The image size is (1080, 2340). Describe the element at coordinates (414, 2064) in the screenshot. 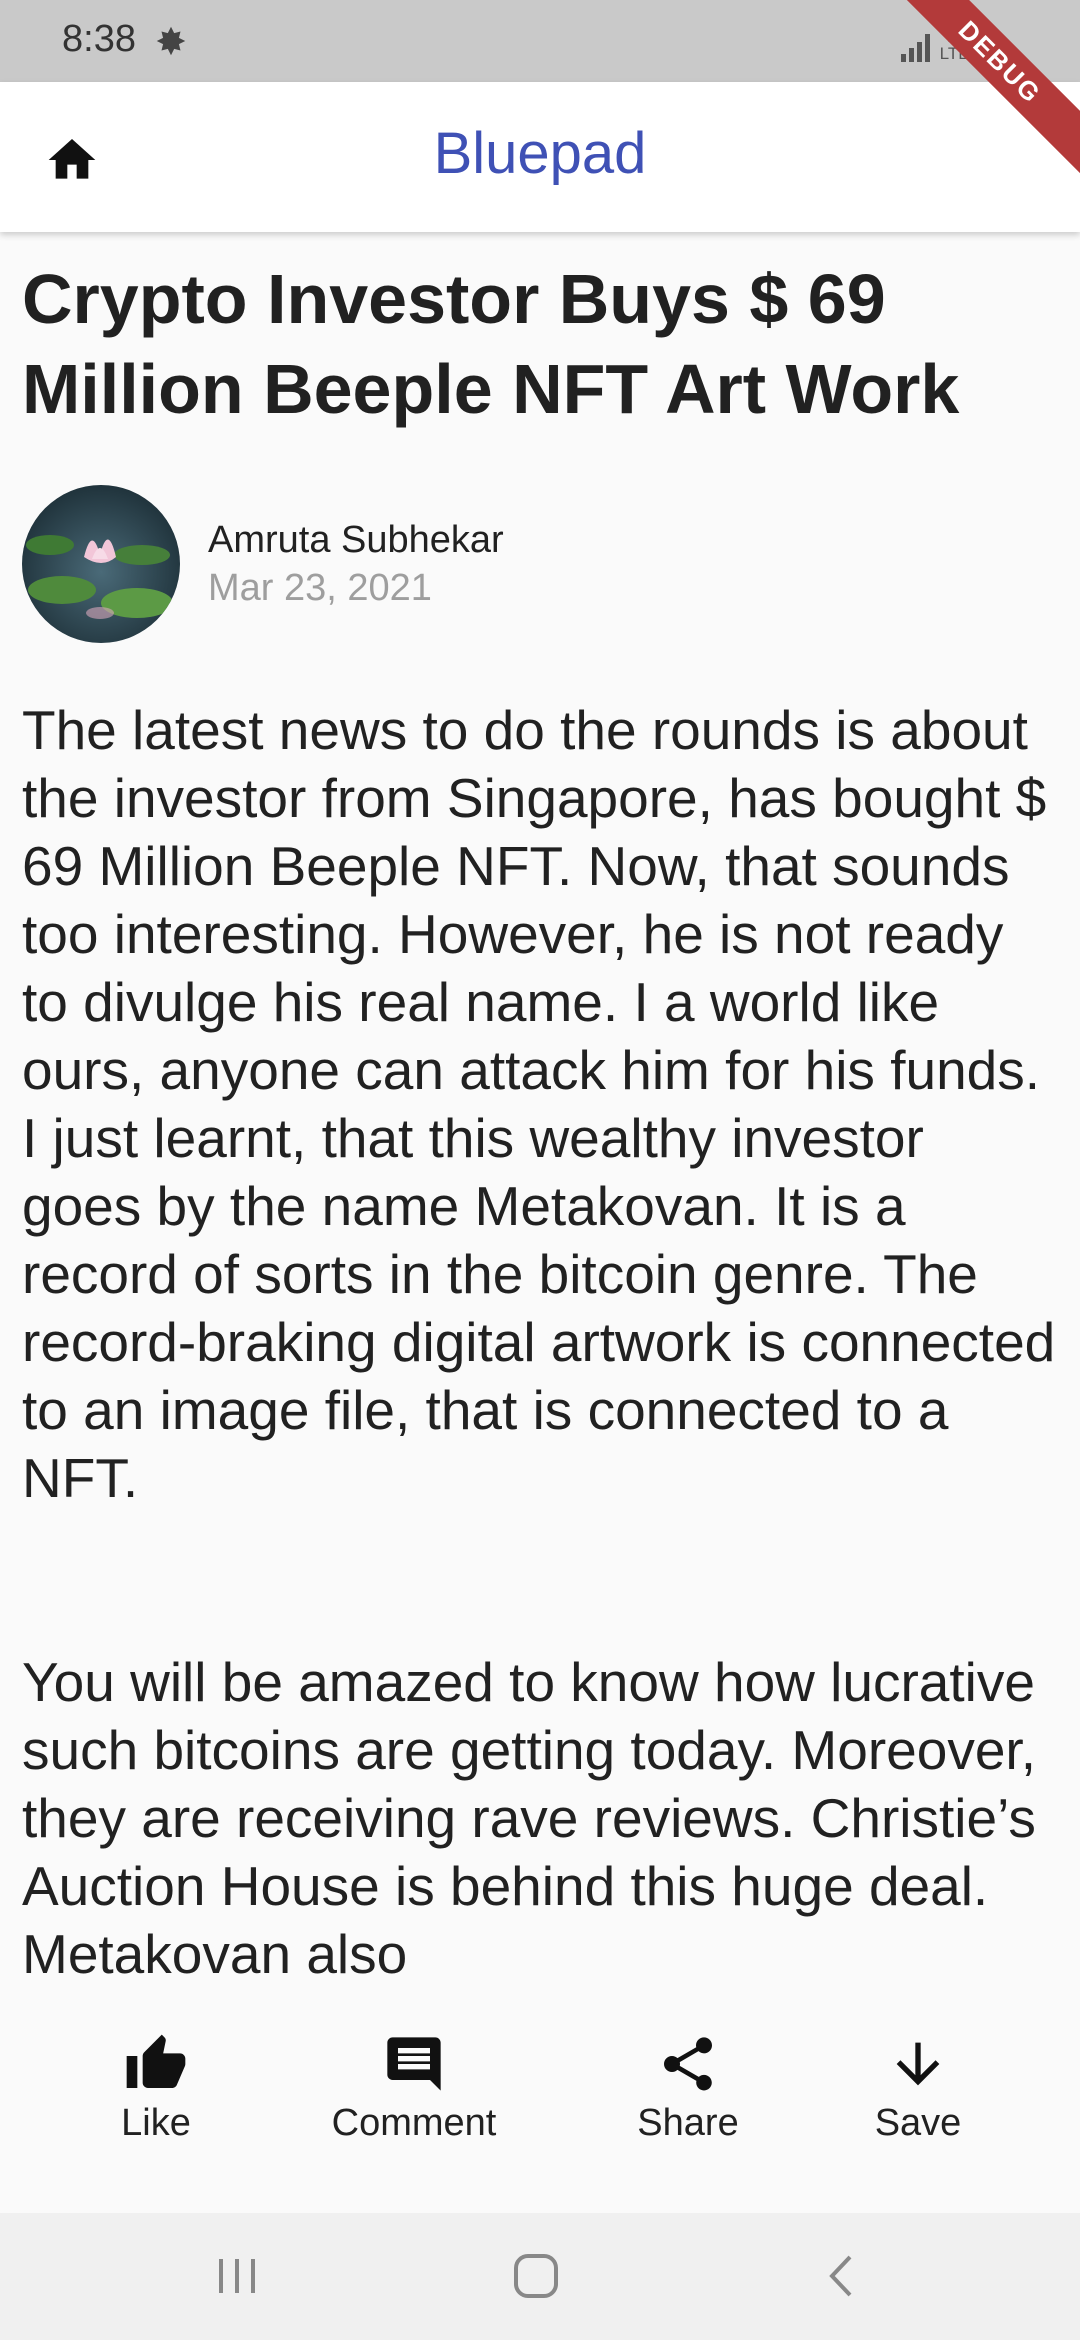

I see `comment-icon` at that location.